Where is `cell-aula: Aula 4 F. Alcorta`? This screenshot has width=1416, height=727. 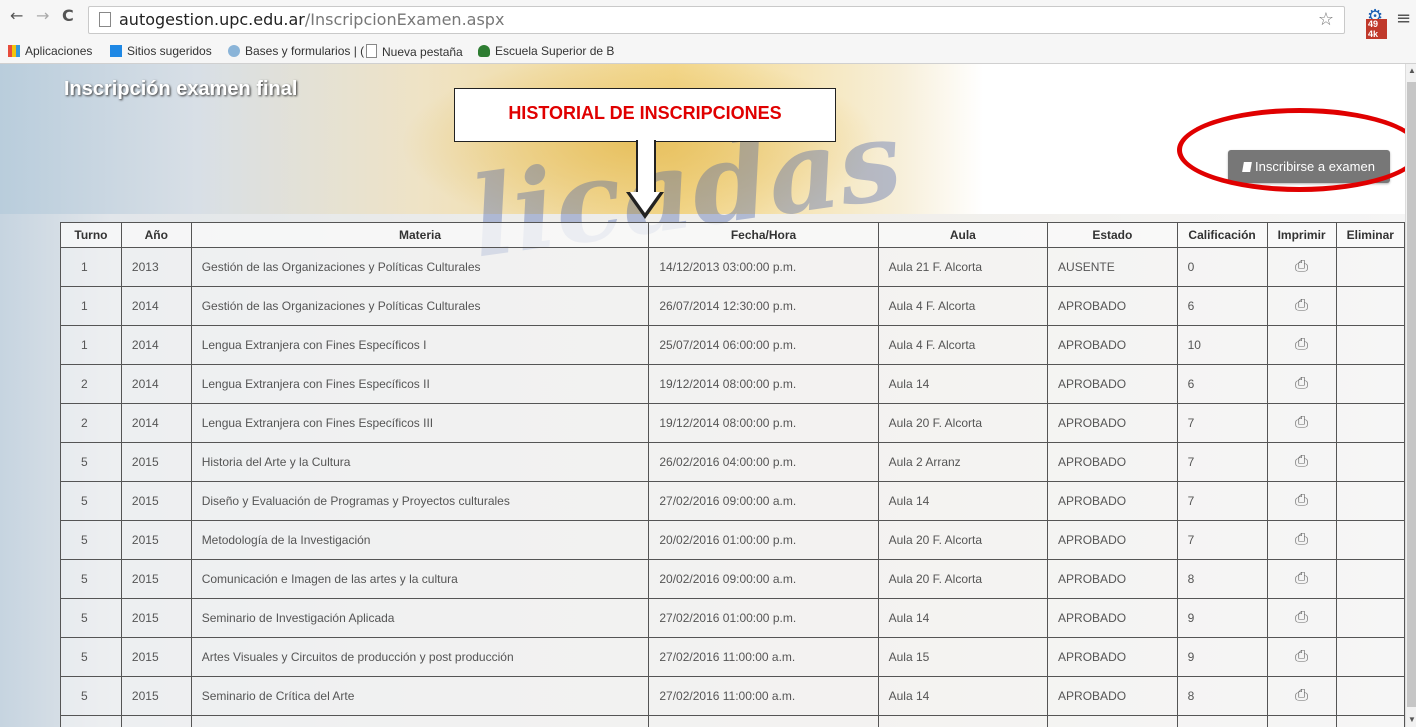 cell-aula: Aula 4 F. Alcorta is located at coordinates (963, 345).